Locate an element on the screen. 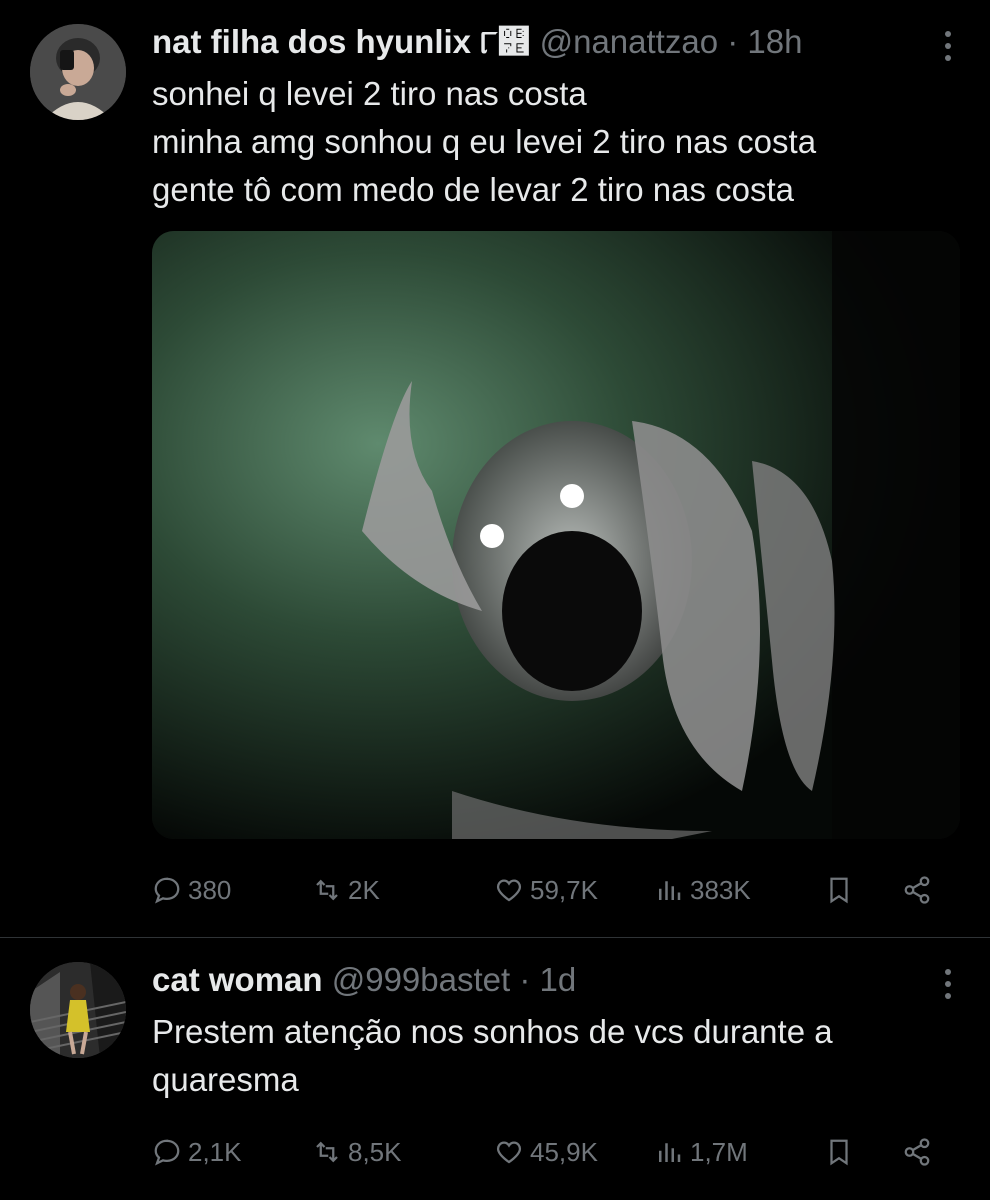 The width and height of the screenshot is (990, 1200). handle: @999bastet is located at coordinates (421, 979).